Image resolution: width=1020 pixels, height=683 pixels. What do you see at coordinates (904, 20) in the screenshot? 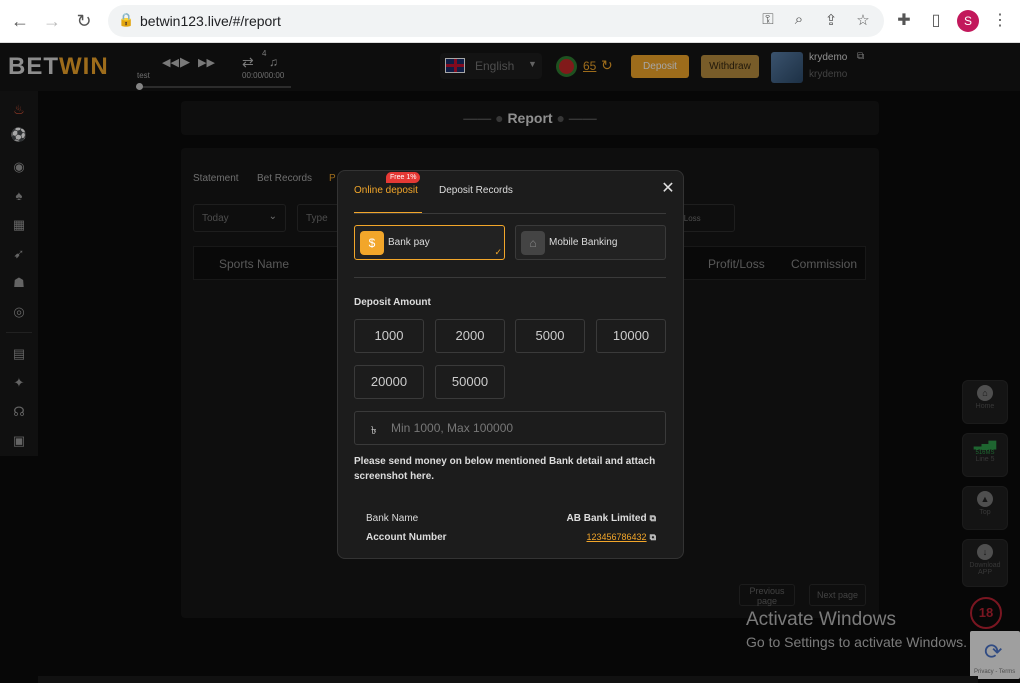
I see `extensions-icon: ✚` at bounding box center [904, 20].